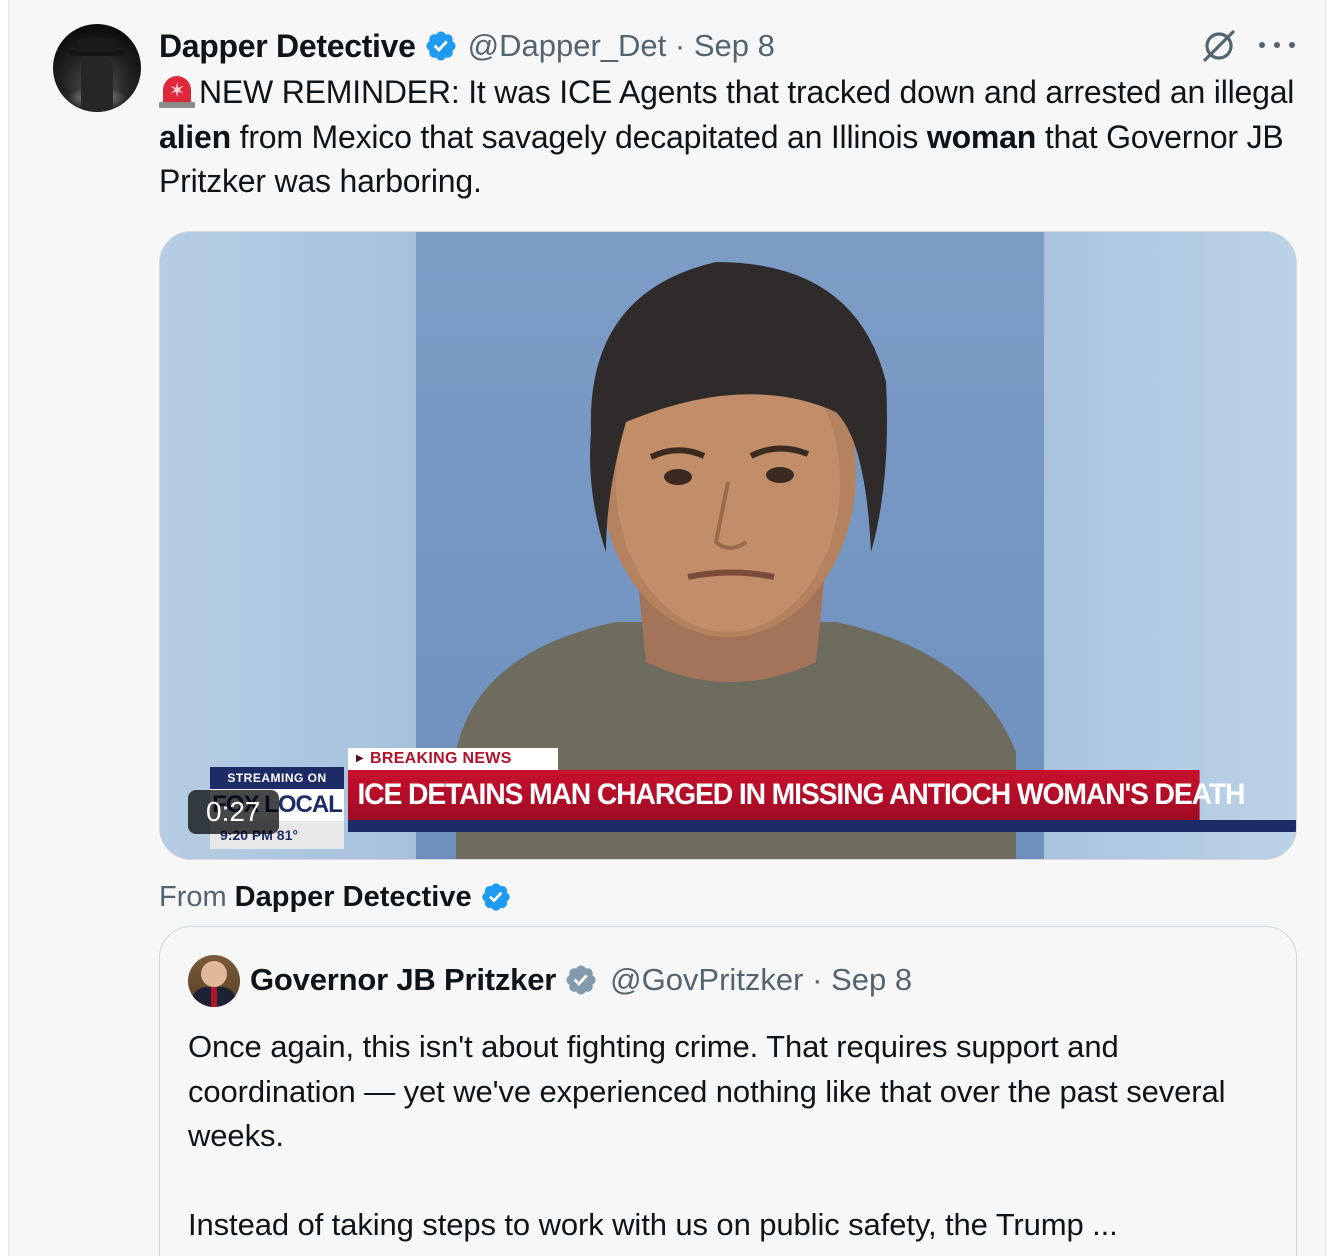 The width and height of the screenshot is (1332, 1256). Describe the element at coordinates (287, 46) in the screenshot. I see `author-display-name: Dapper Detective` at that location.